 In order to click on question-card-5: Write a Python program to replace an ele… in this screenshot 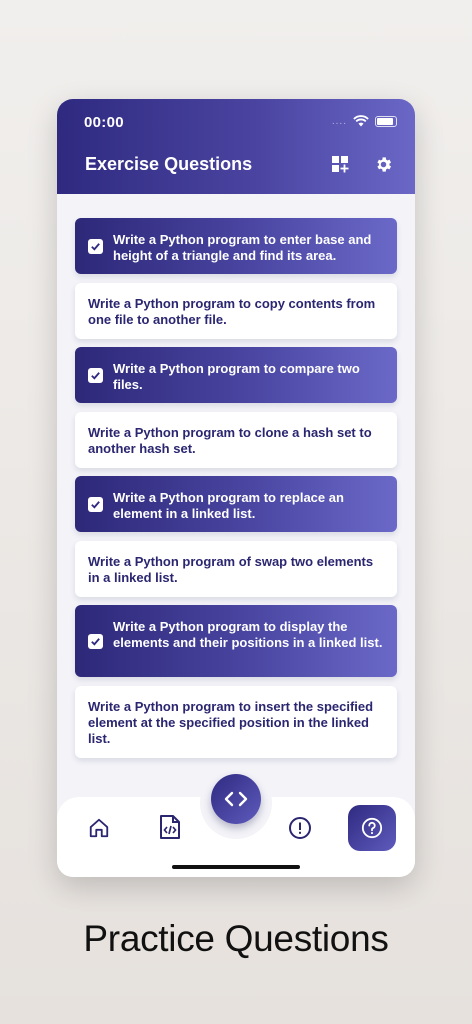, I will do `click(236, 504)`.